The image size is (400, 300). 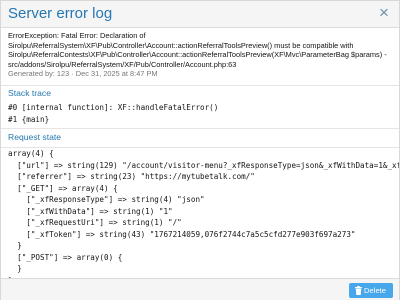 I want to click on request-state-line: ["_xfWithData"] => string(1) "1", so click(x=90, y=211).